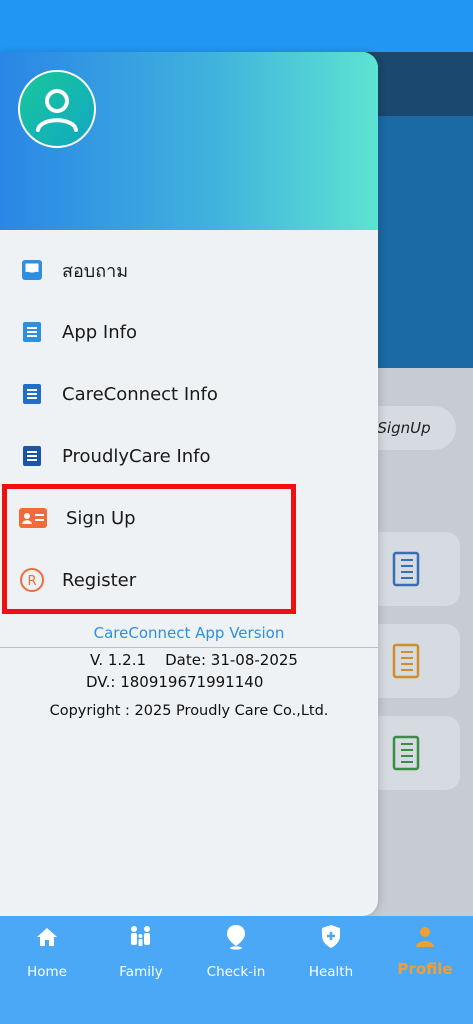  Describe the element at coordinates (331, 972) in the screenshot. I see `nav-label: Health` at that location.